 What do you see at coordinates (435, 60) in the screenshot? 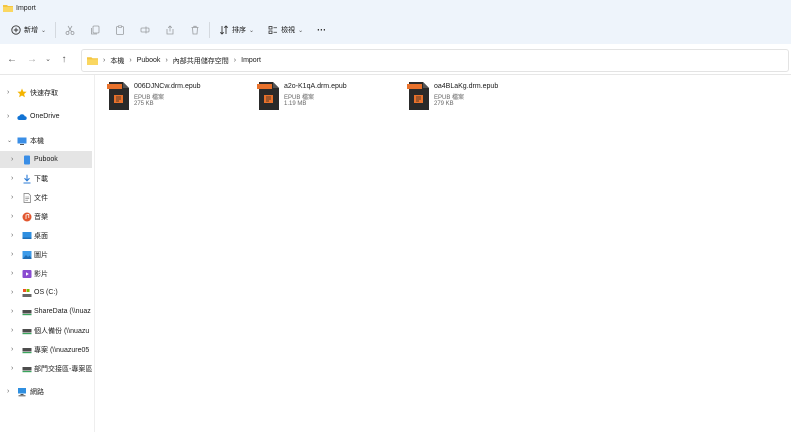
I see `address-bar: › 本機 › Pubook › 內部共用儲存空間 › Import` at bounding box center [435, 60].